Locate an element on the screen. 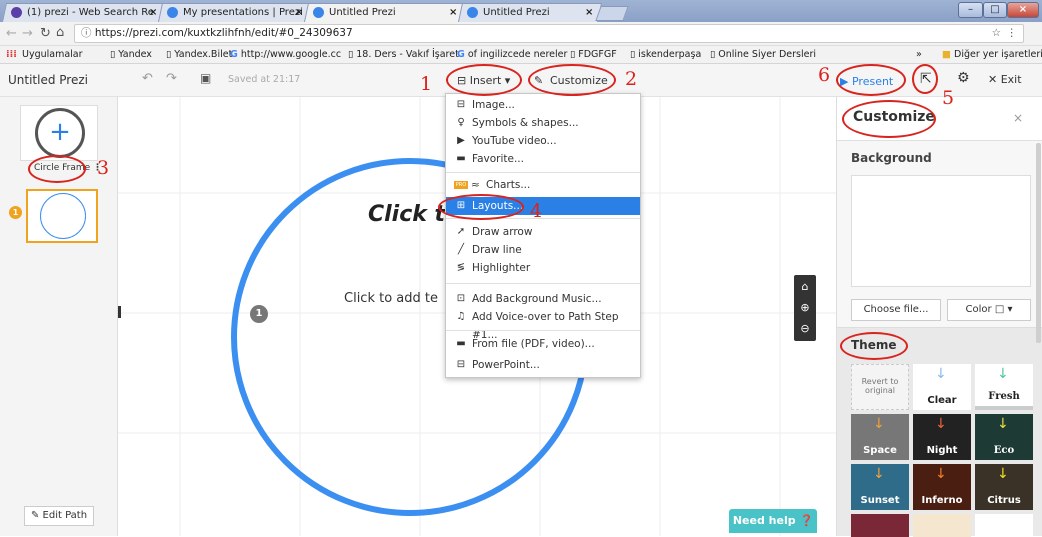 Image resolution: width=1042 pixels, height=537 pixels. theme-sunset: ↓ Sunset is located at coordinates (880, 487).